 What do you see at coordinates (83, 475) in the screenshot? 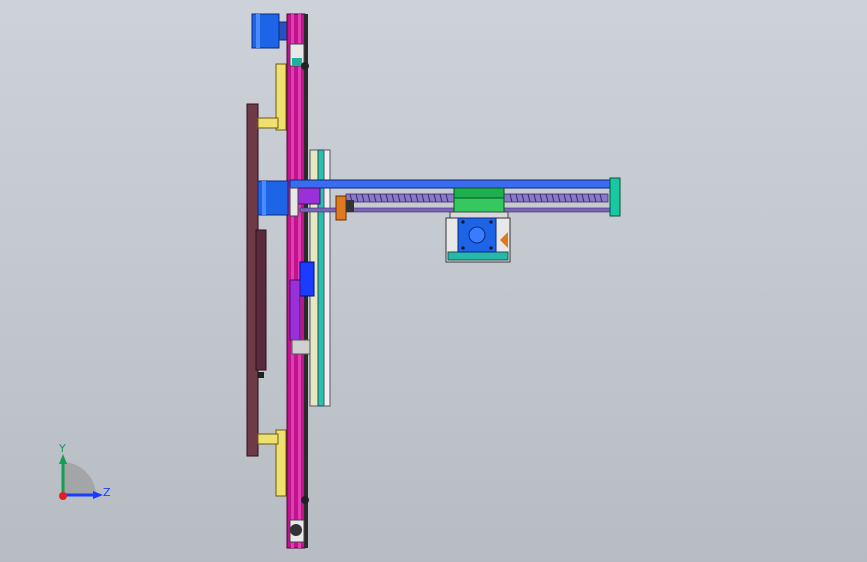
I see `axis-triad: Y Z` at bounding box center [83, 475].